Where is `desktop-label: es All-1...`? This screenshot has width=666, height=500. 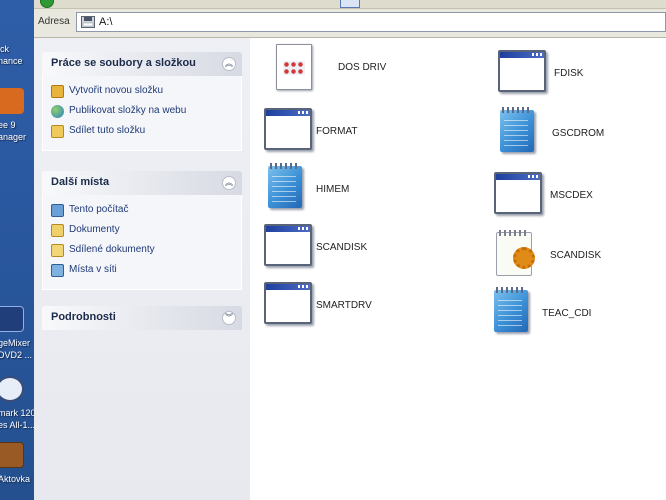 desktop-label: es All-1... is located at coordinates (17, 425).